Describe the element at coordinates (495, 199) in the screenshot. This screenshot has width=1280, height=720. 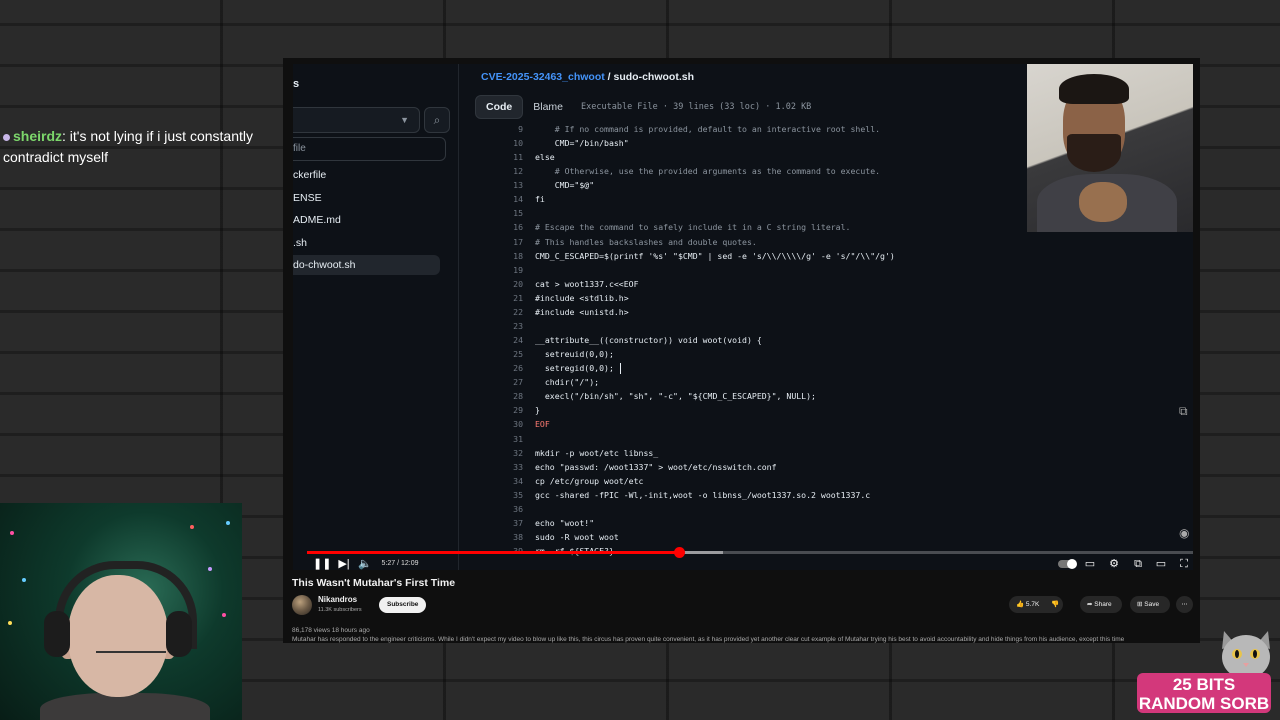
I see `line-number: 14` at that location.